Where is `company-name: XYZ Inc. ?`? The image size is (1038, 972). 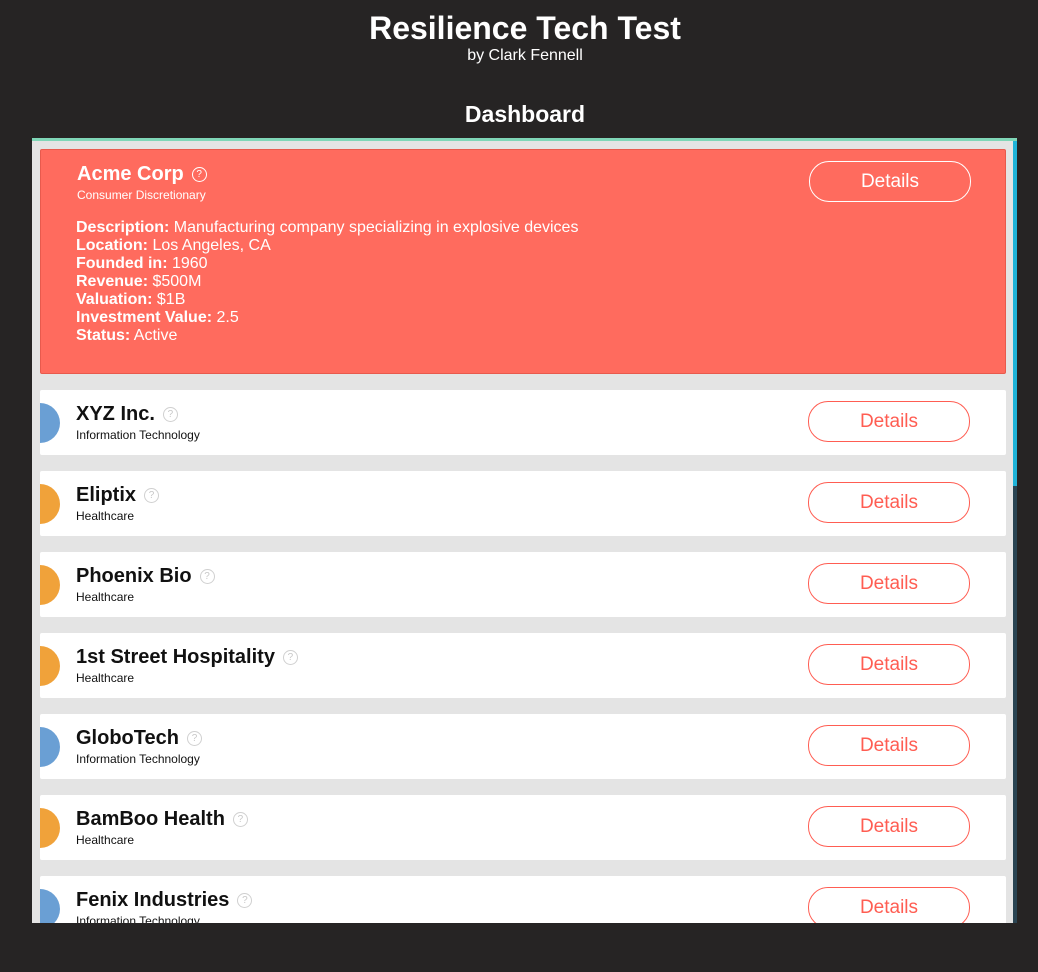 company-name: XYZ Inc. ? is located at coordinates (127, 414).